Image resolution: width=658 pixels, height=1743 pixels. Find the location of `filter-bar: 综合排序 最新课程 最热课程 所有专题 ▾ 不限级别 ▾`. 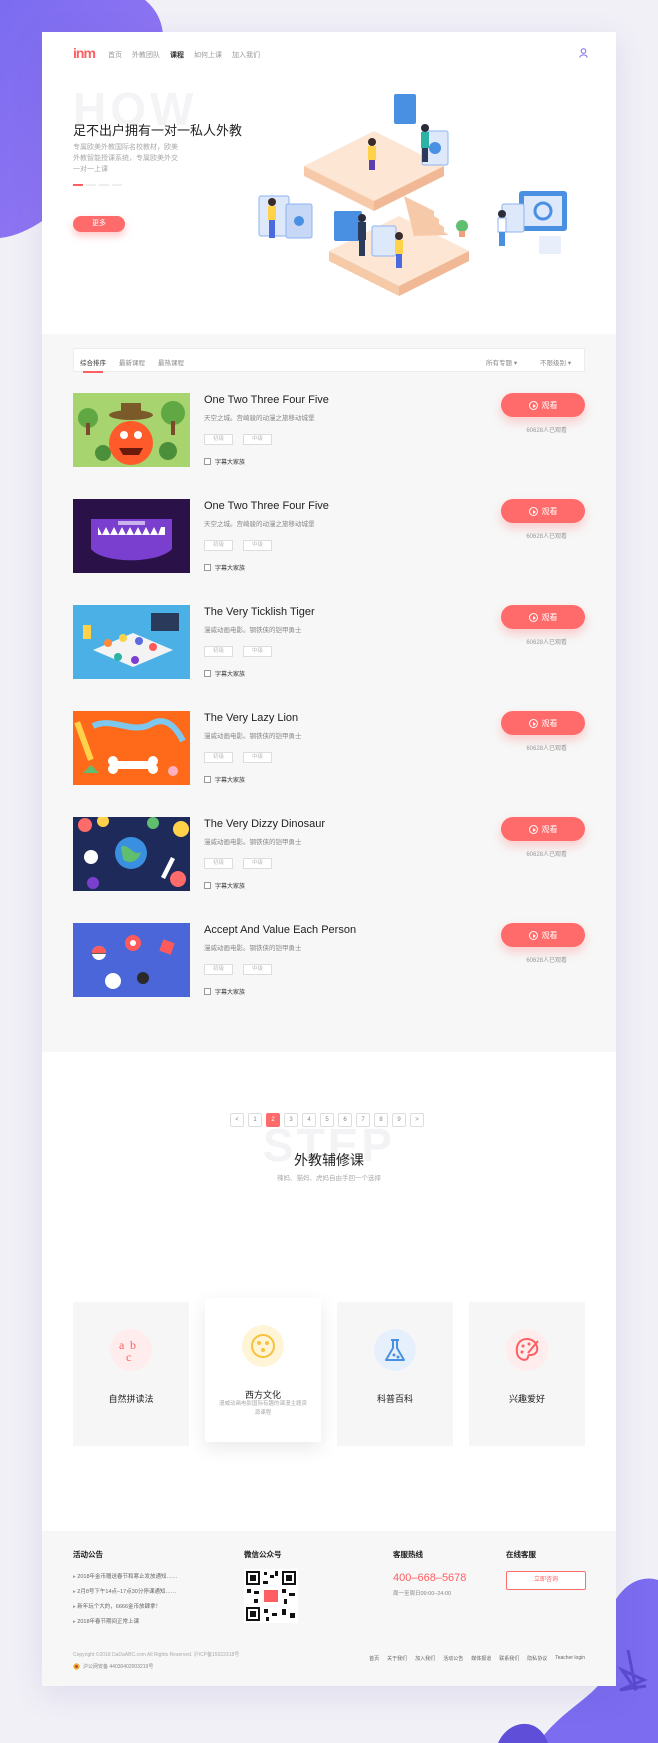

filter-bar: 综合排序 最新课程 最热课程 所有专题 ▾ 不限级别 ▾ is located at coordinates (329, 360).